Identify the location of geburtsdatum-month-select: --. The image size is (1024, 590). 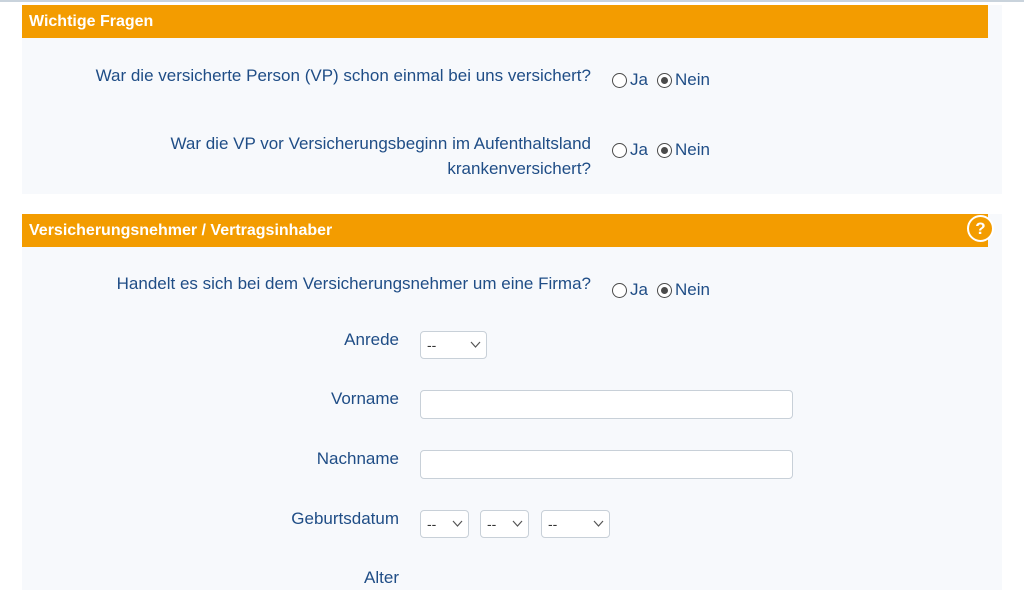
(504, 524).